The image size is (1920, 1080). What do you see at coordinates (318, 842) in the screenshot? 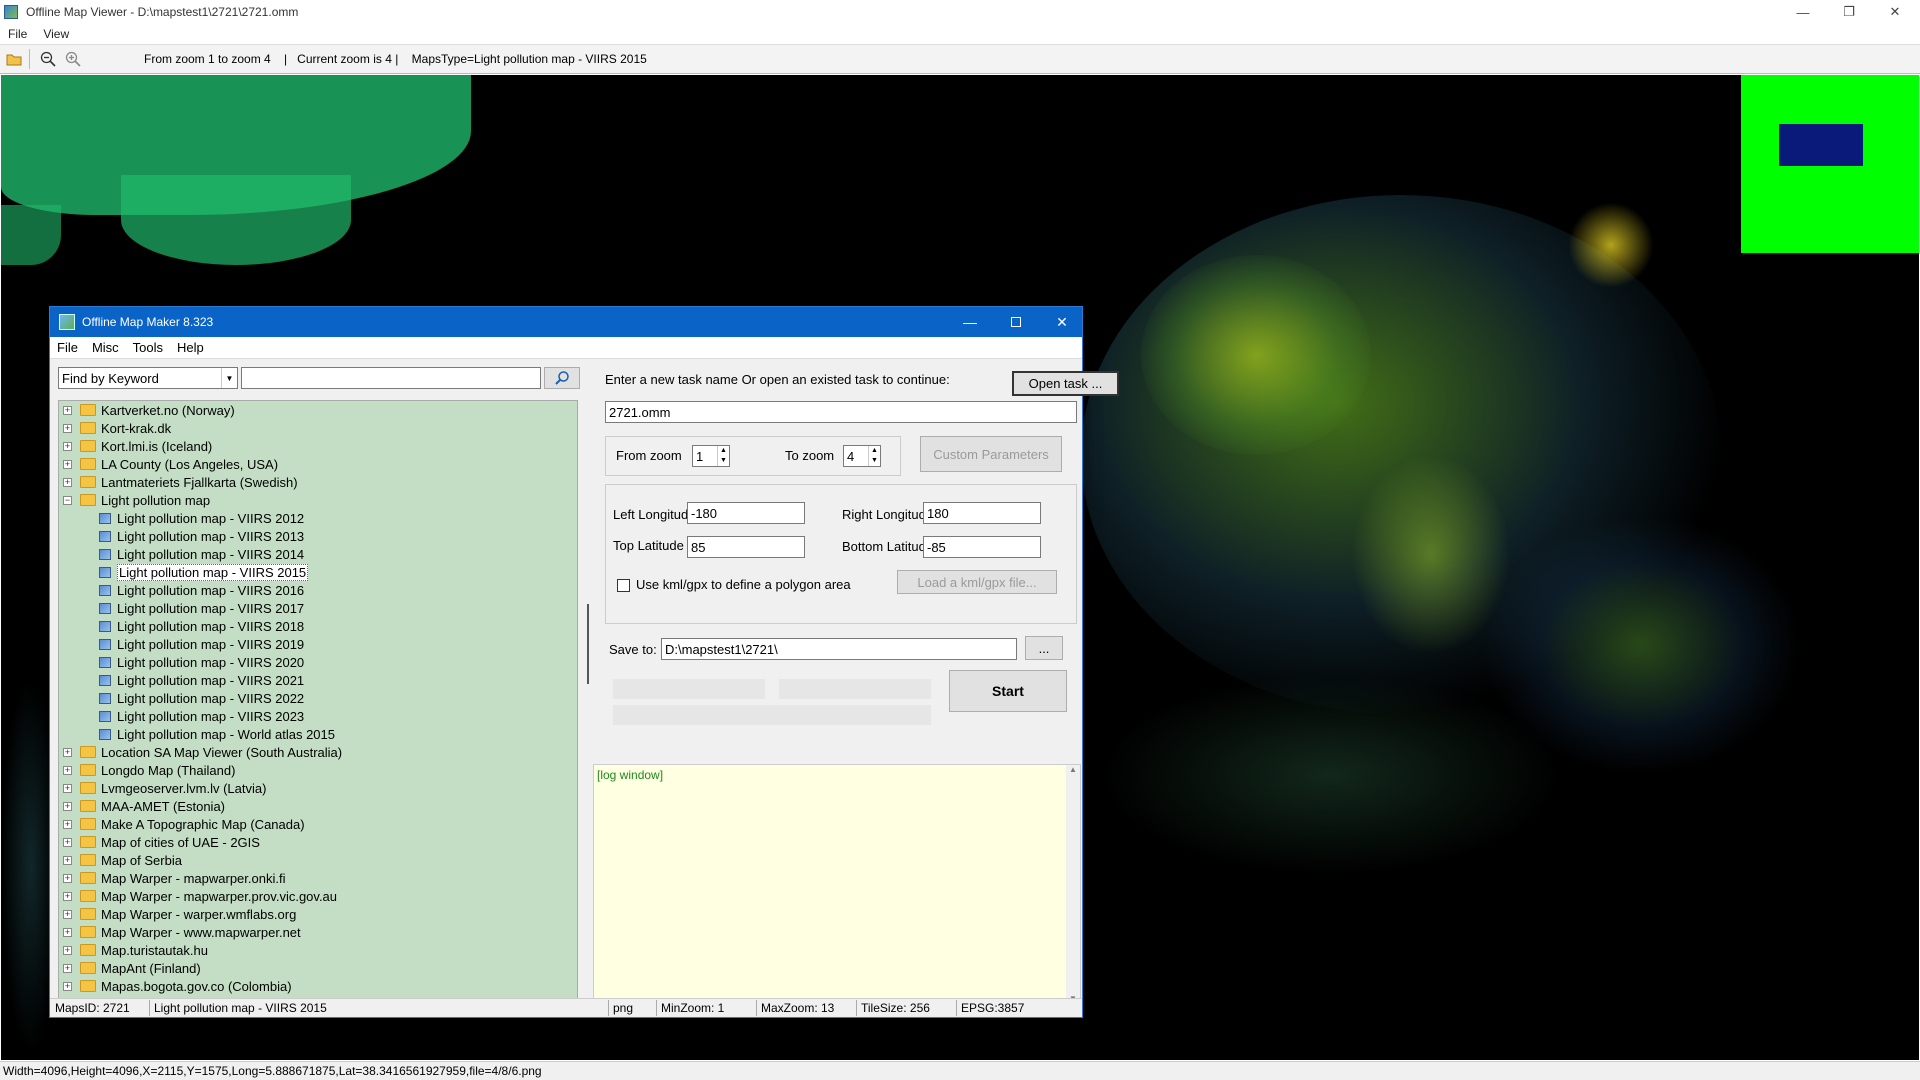
I see `tree-folder: + Map of cities of UAE - 2GIS` at bounding box center [318, 842].